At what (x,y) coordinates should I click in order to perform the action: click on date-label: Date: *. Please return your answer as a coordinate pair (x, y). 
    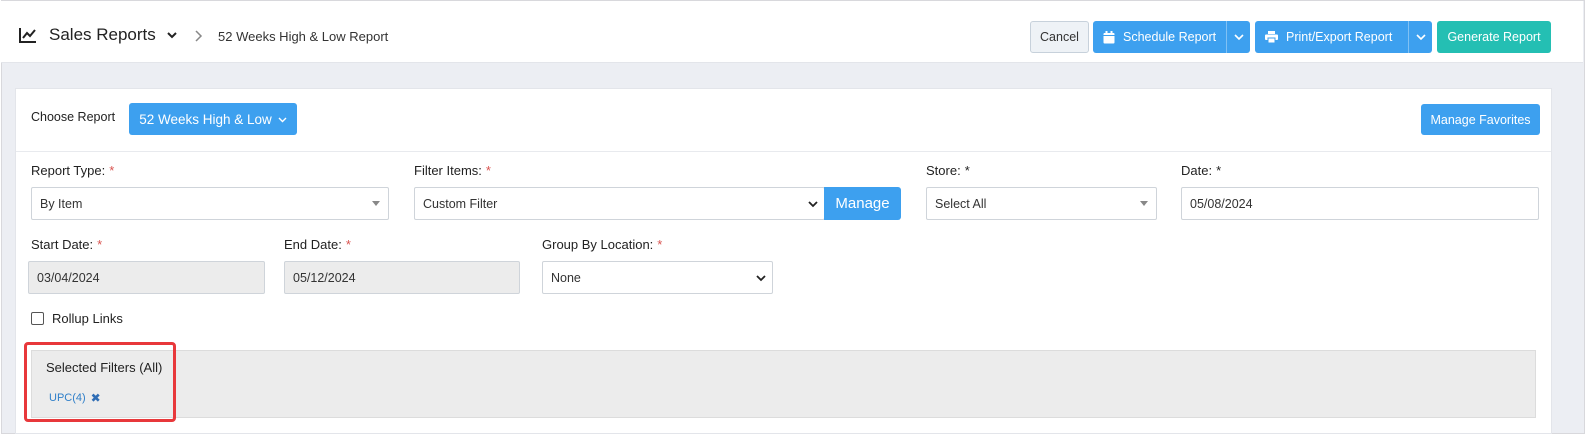
    Looking at the image, I should click on (1201, 170).